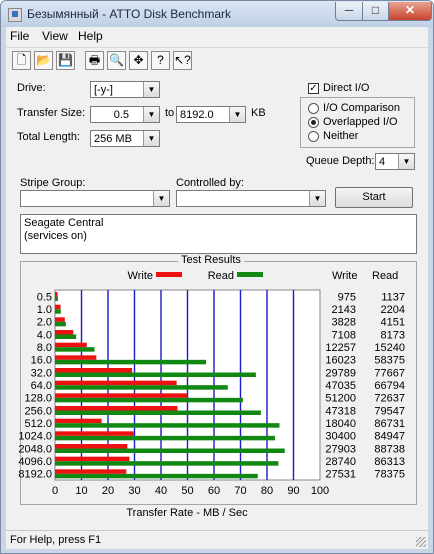 Image resolution: width=434 pixels, height=554 pixels. Describe the element at coordinates (138, 60) in the screenshot. I see `move-icon: ✥` at that location.